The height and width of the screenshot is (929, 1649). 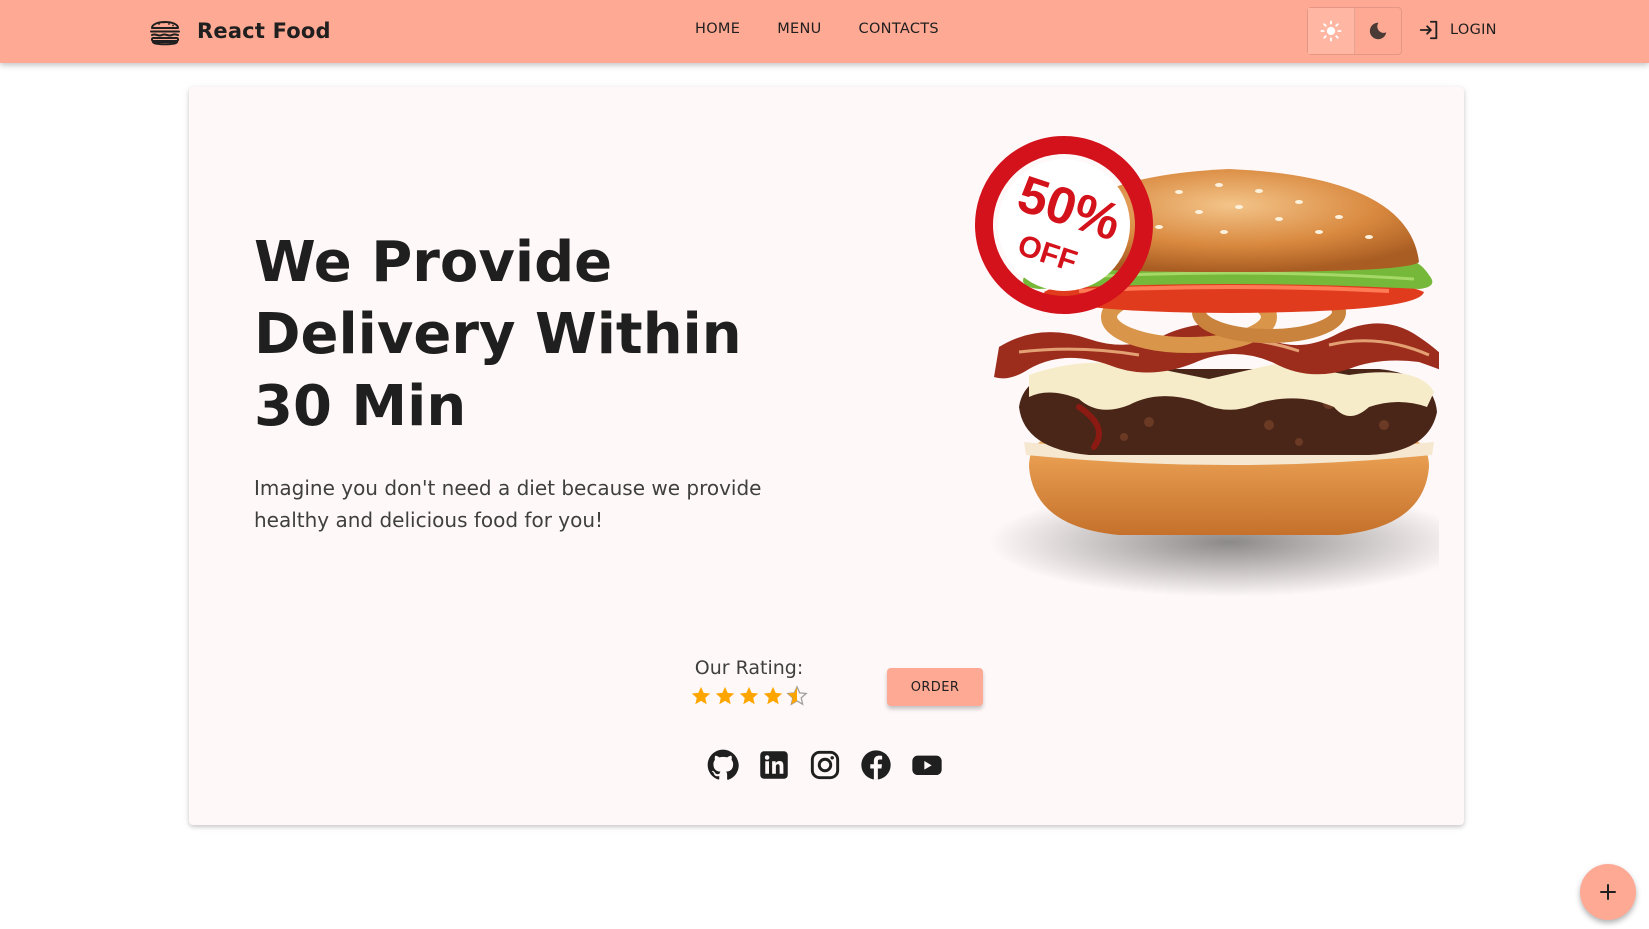 I want to click on star-half-icon, so click(x=797, y=696).